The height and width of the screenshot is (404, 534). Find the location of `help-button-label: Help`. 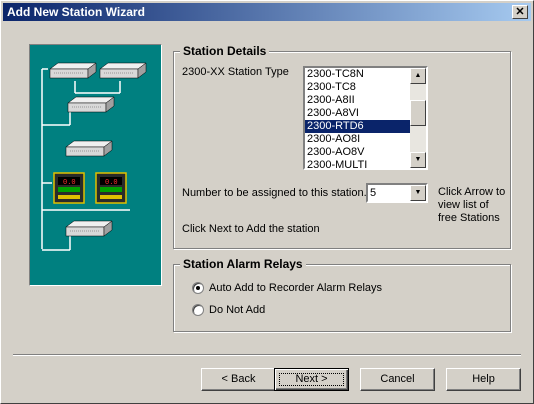

help-button-label: Help is located at coordinates (483, 379).